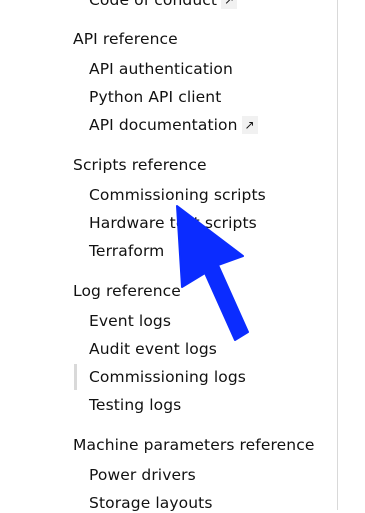 This screenshot has width=365, height=513. I want to click on nav-item-storage-layouts: Storage layouts, so click(151, 503).